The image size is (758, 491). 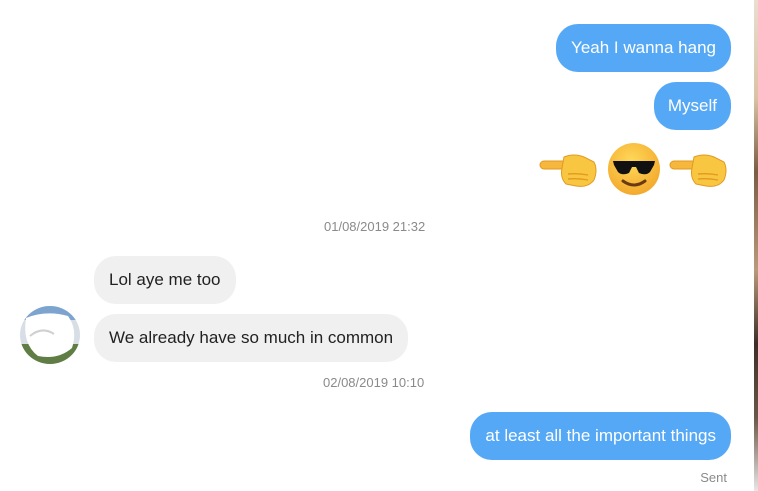 I want to click on avatar, so click(x=50, y=335).